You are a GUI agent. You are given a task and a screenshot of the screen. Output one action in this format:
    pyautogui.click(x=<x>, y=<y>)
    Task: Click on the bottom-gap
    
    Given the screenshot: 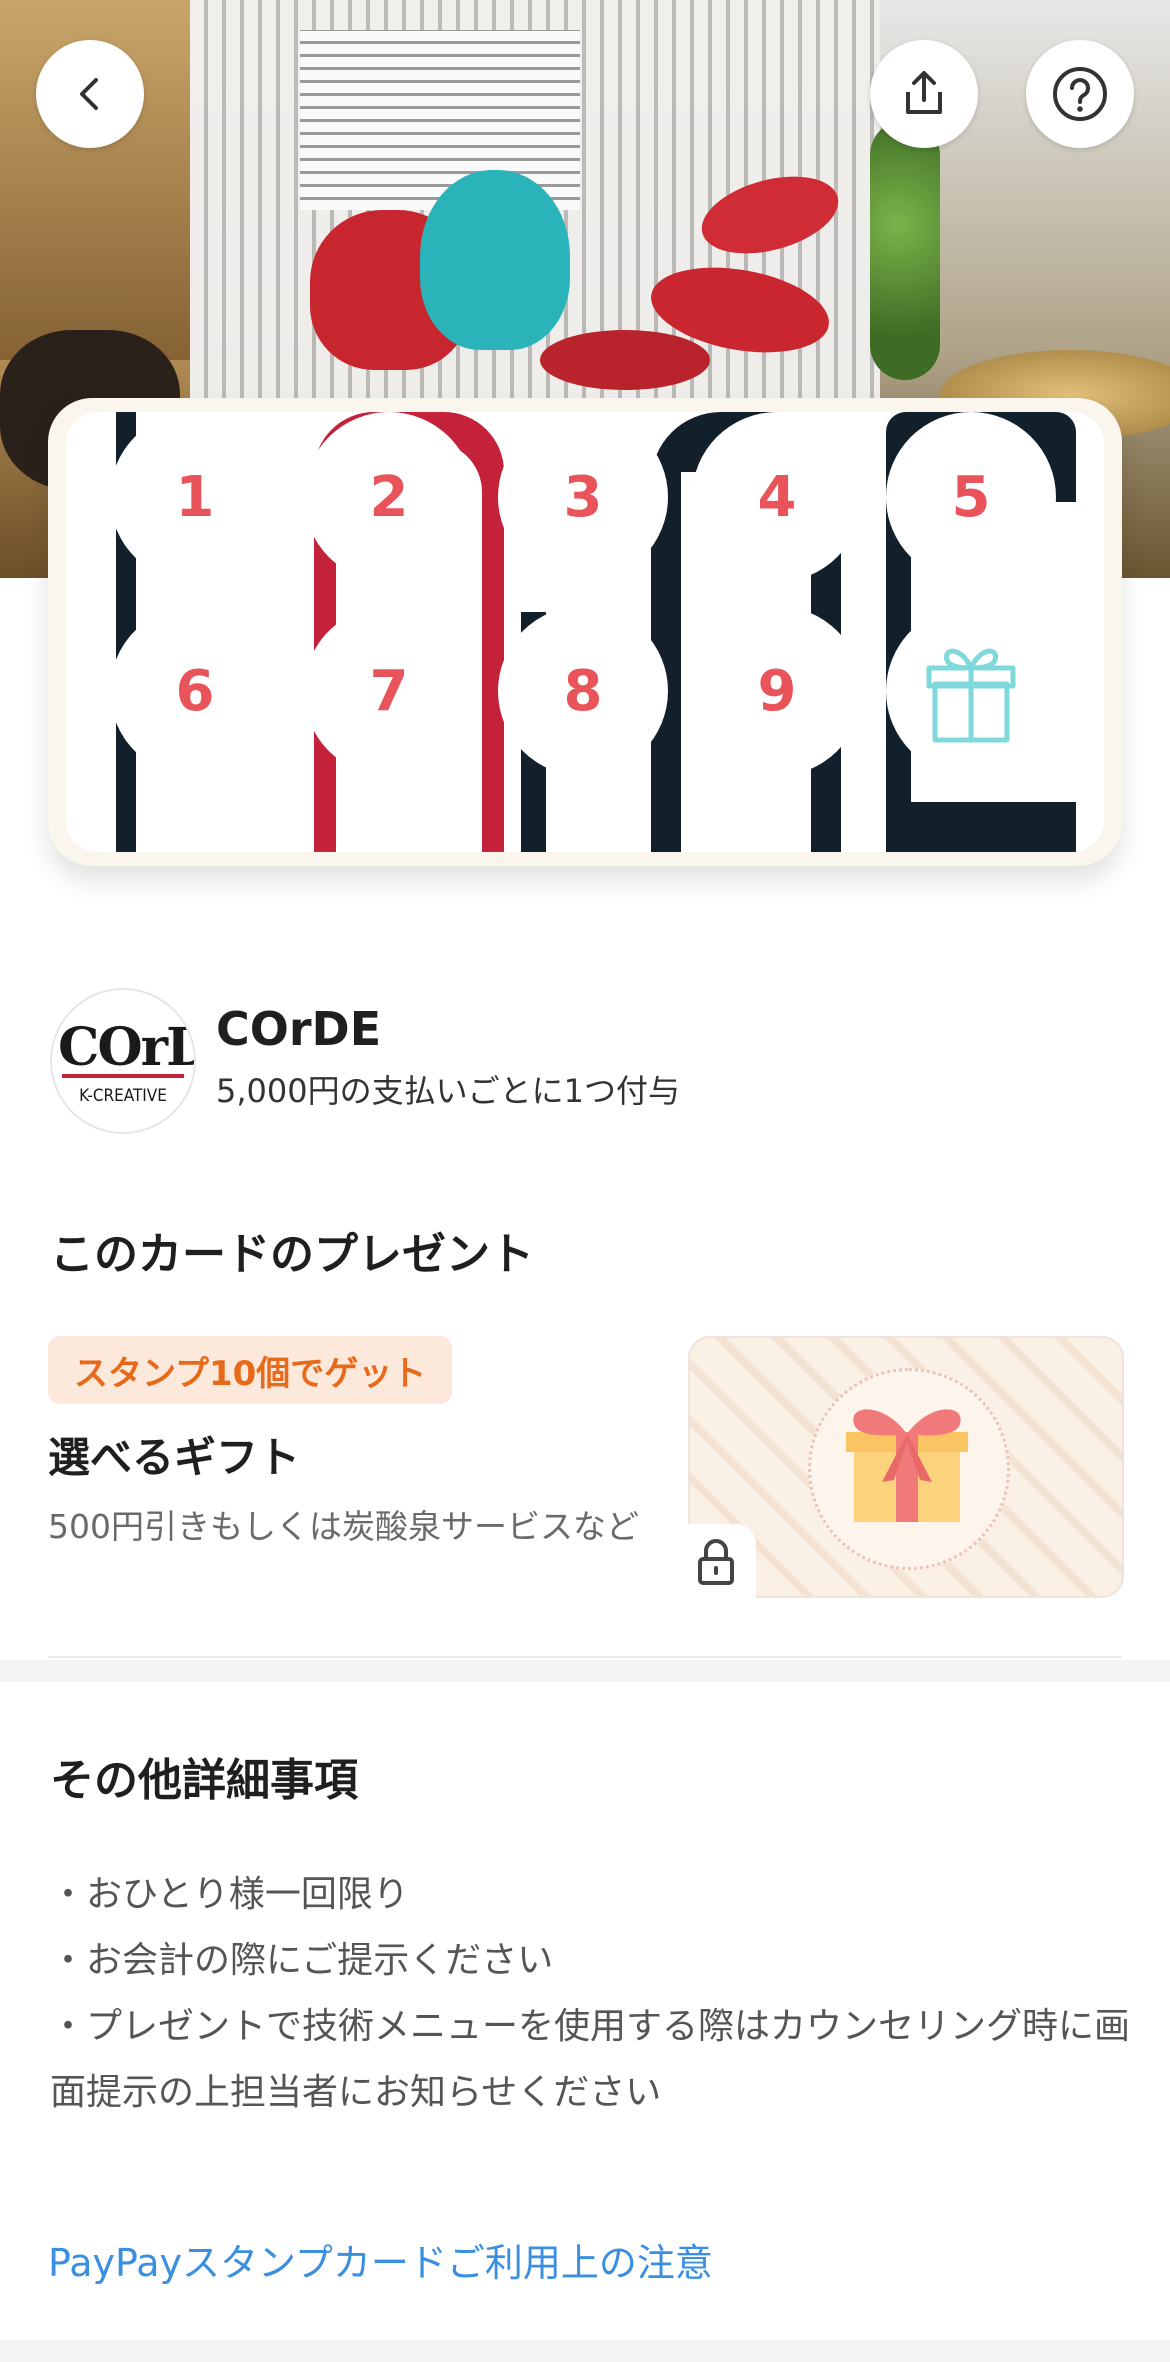 What is the action you would take?
    pyautogui.click(x=585, y=2351)
    